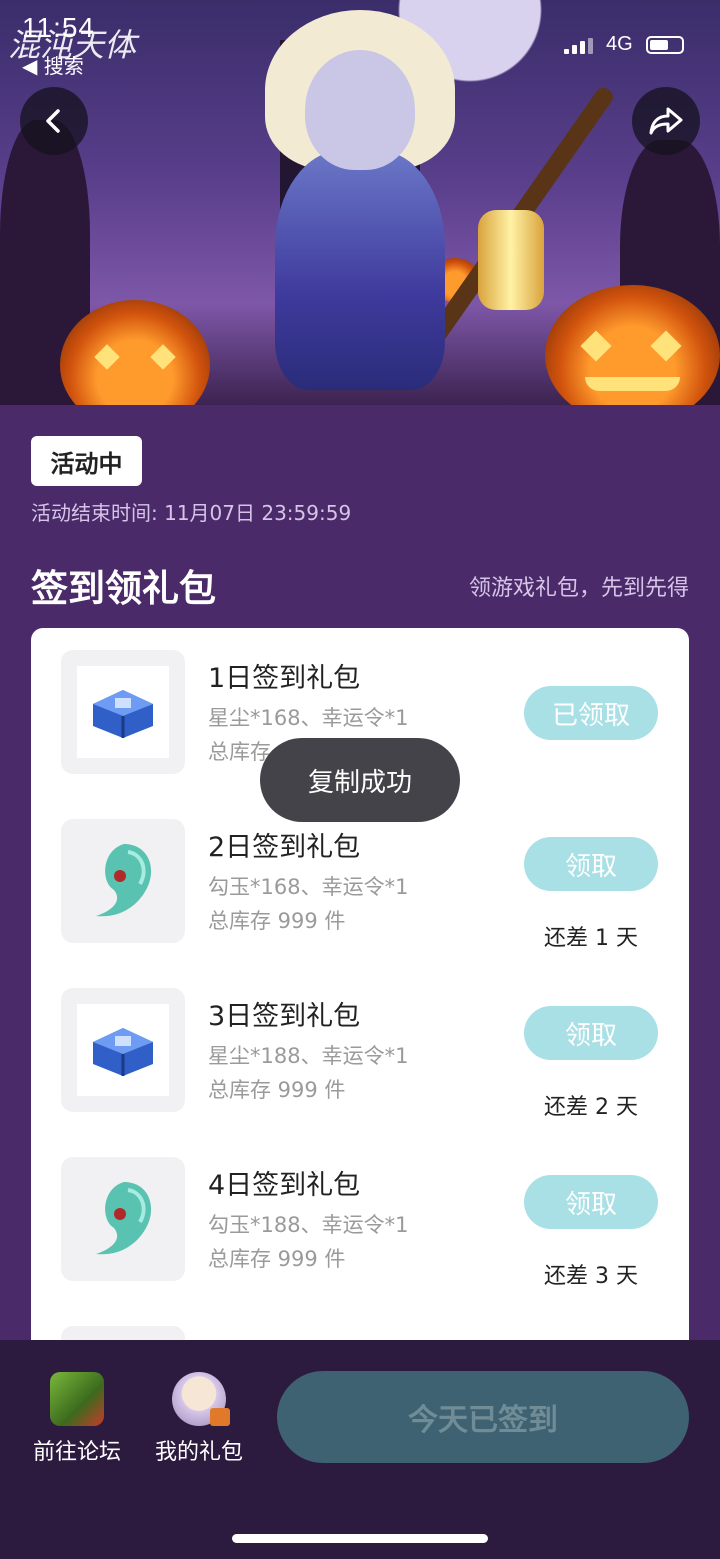 This screenshot has height=1559, width=720. Describe the element at coordinates (284, 847) in the screenshot. I see `gift-name: 2日签到礼包` at that location.